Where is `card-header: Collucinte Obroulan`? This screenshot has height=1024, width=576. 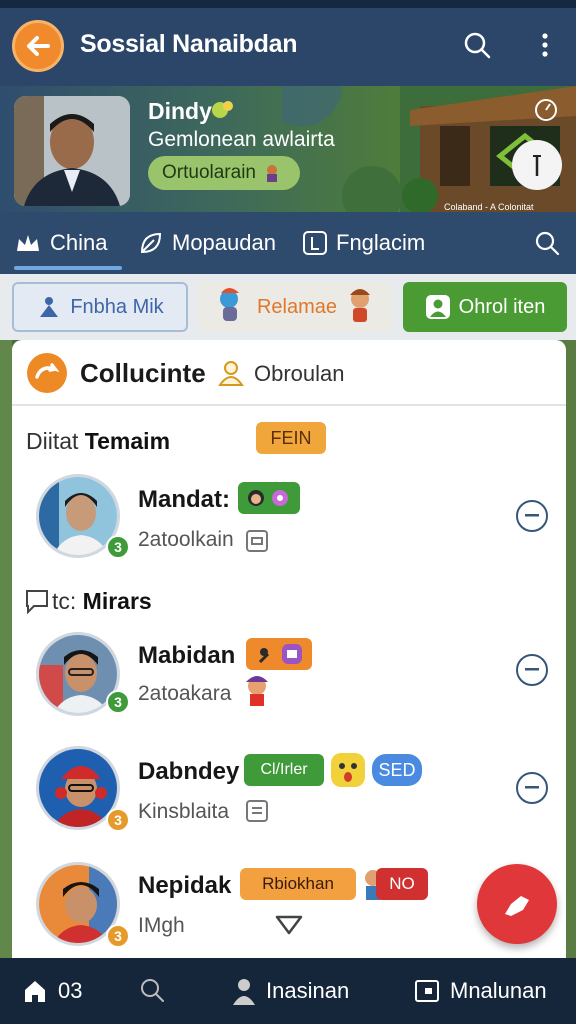
card-header: Collucinte Obroulan is located at coordinates (289, 373).